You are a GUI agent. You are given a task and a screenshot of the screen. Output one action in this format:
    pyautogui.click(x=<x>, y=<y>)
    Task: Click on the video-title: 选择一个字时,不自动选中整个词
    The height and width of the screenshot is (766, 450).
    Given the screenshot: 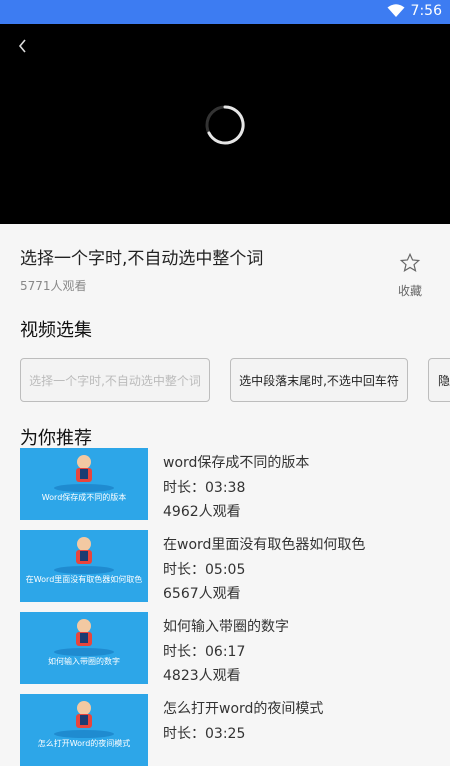 What is the action you would take?
    pyautogui.click(x=142, y=259)
    